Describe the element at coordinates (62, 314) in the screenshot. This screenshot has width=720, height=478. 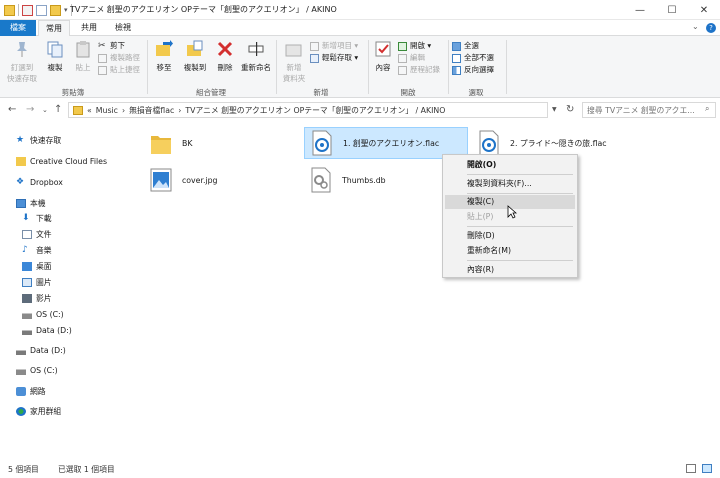
I see `sidebar-item-os-c: OS (C:)` at that location.